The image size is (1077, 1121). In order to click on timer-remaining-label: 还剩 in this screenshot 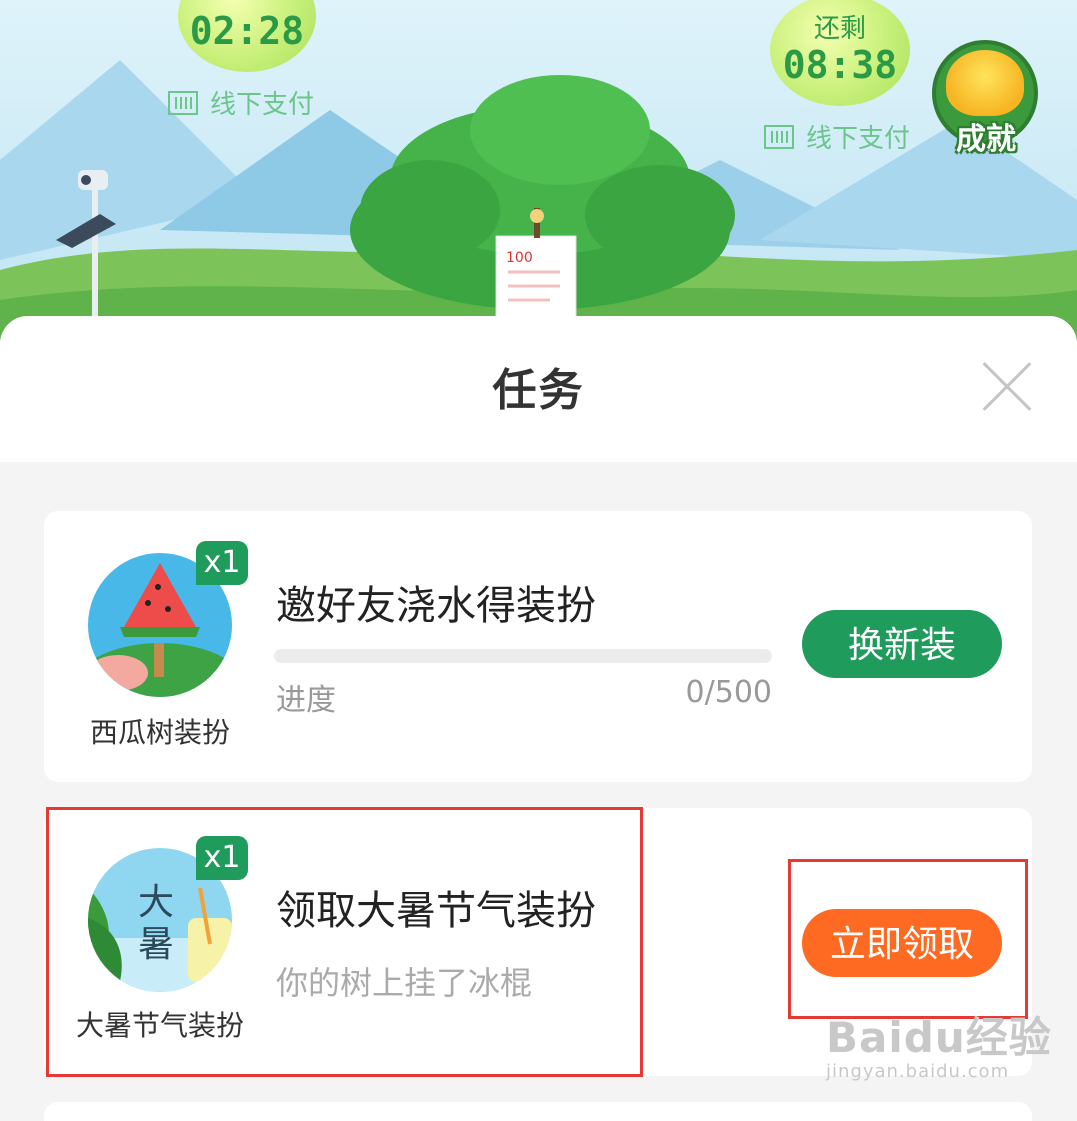, I will do `click(839, 29)`.